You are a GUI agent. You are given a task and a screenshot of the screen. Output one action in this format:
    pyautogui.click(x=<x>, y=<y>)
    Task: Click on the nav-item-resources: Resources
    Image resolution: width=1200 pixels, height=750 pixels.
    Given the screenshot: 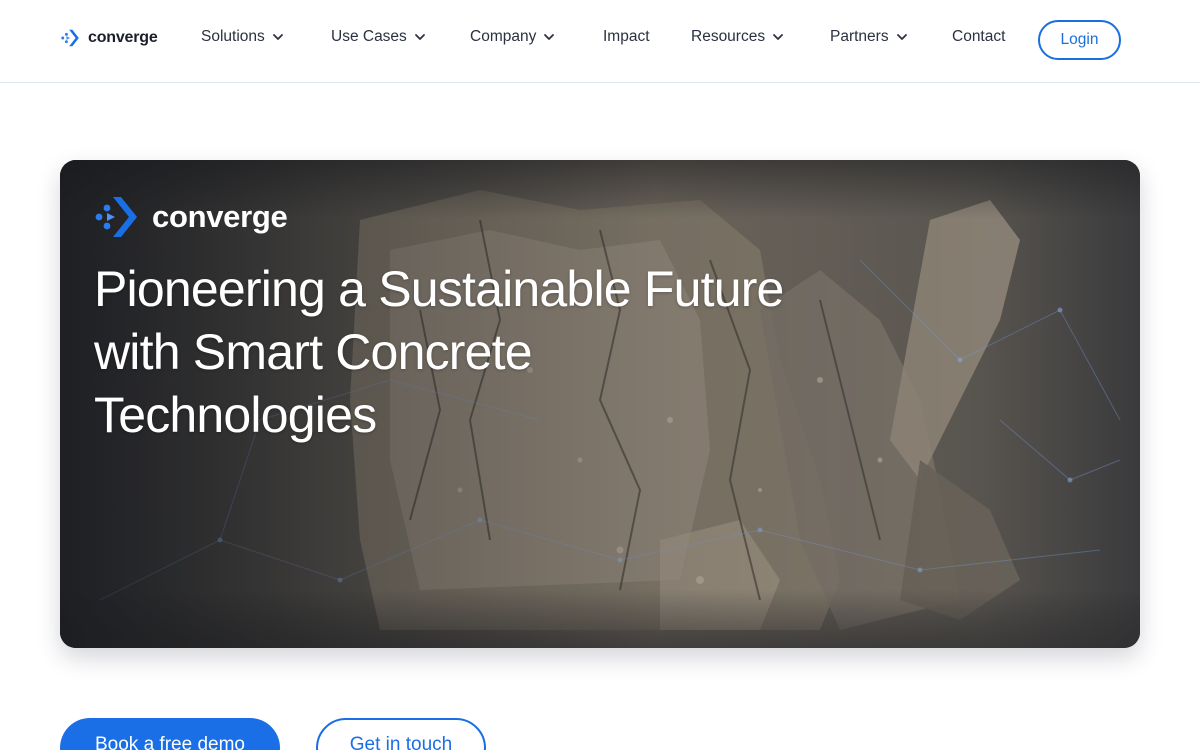 What is the action you would take?
    pyautogui.click(x=738, y=37)
    